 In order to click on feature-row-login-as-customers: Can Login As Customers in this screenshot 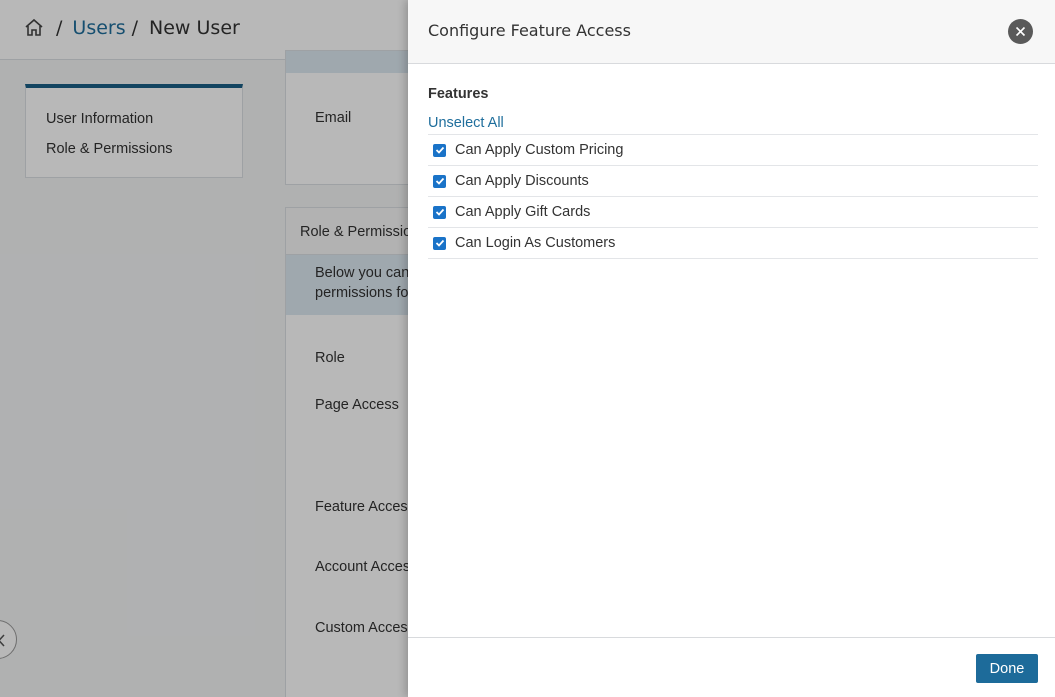, I will do `click(733, 243)`.